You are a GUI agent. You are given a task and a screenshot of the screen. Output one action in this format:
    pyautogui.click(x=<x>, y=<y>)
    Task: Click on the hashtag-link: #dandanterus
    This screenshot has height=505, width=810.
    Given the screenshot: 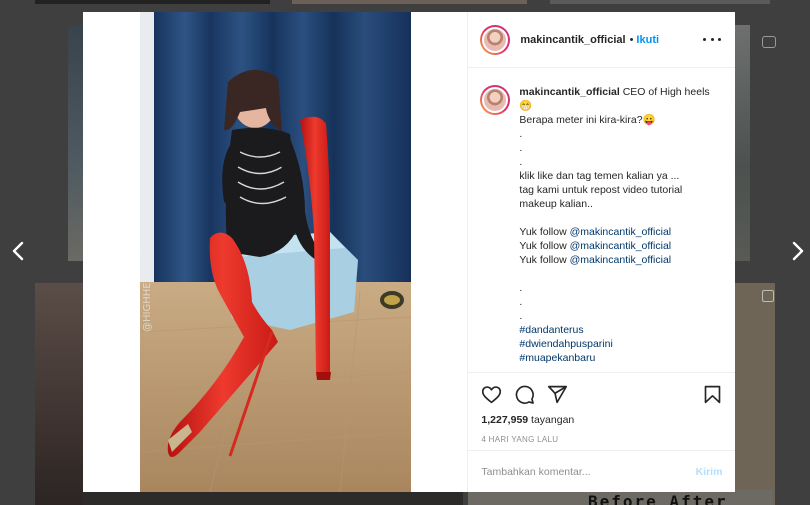 What is the action you would take?
    pyautogui.click(x=616, y=330)
    